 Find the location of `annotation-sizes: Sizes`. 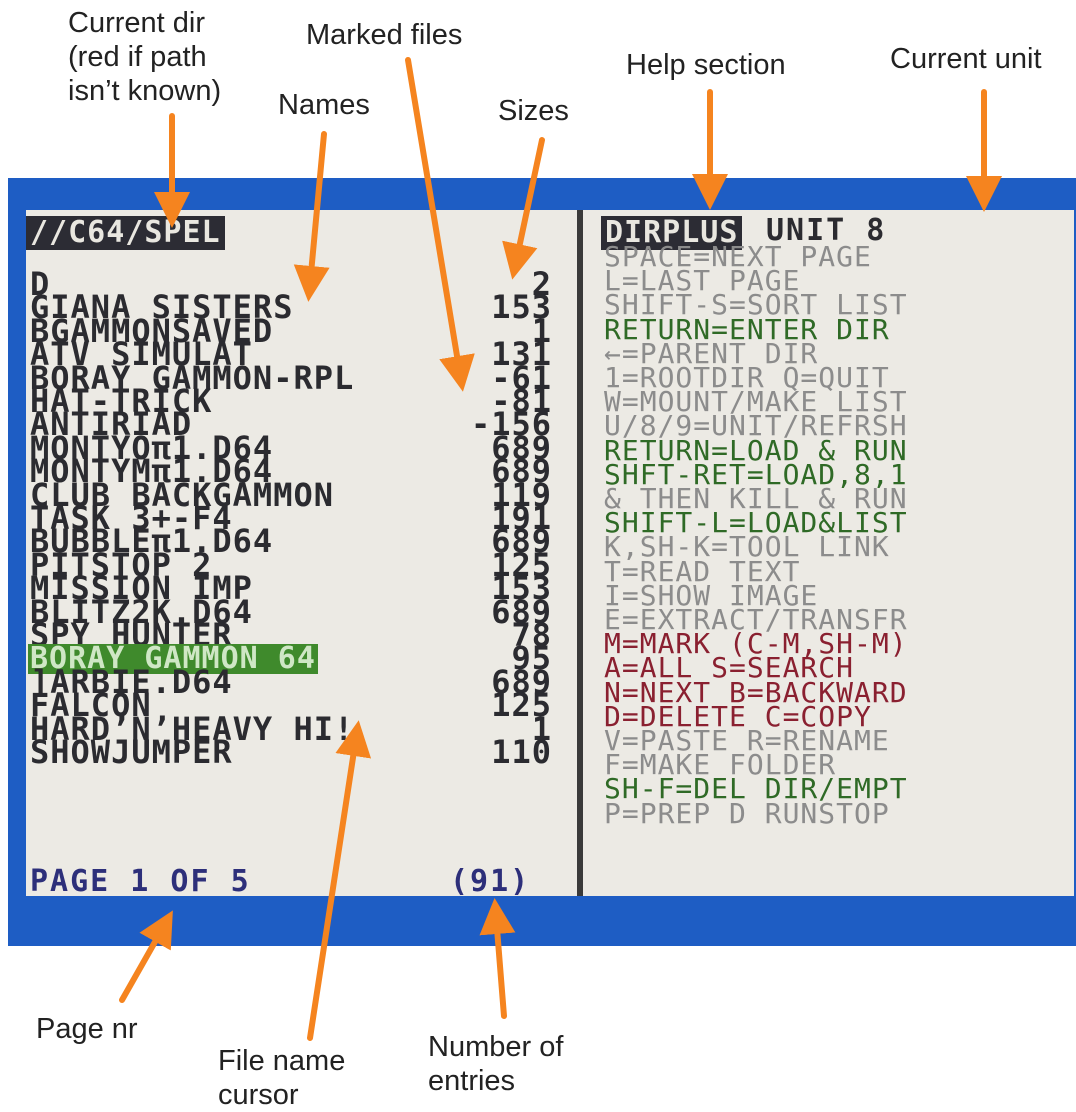

annotation-sizes: Sizes is located at coordinates (533, 111).